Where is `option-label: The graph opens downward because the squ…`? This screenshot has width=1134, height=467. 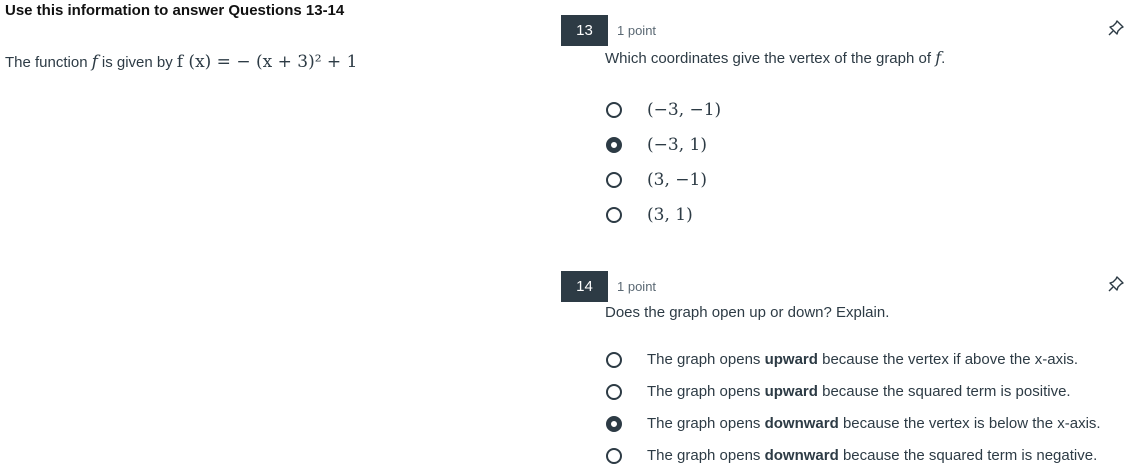 option-label: The graph opens downward because the squ… is located at coordinates (872, 455).